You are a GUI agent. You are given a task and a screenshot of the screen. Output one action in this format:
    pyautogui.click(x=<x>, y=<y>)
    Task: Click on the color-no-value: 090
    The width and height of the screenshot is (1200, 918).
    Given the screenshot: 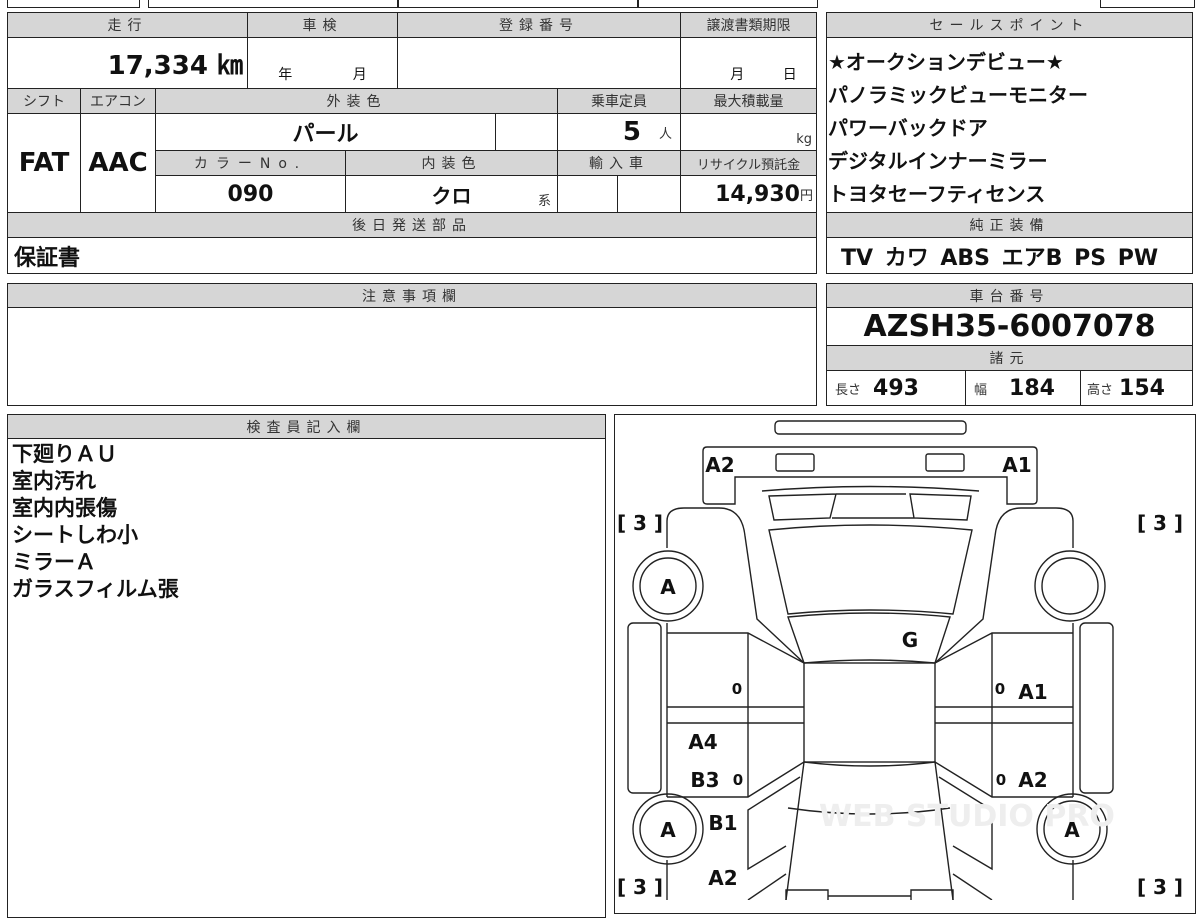 What is the action you would take?
    pyautogui.click(x=250, y=194)
    